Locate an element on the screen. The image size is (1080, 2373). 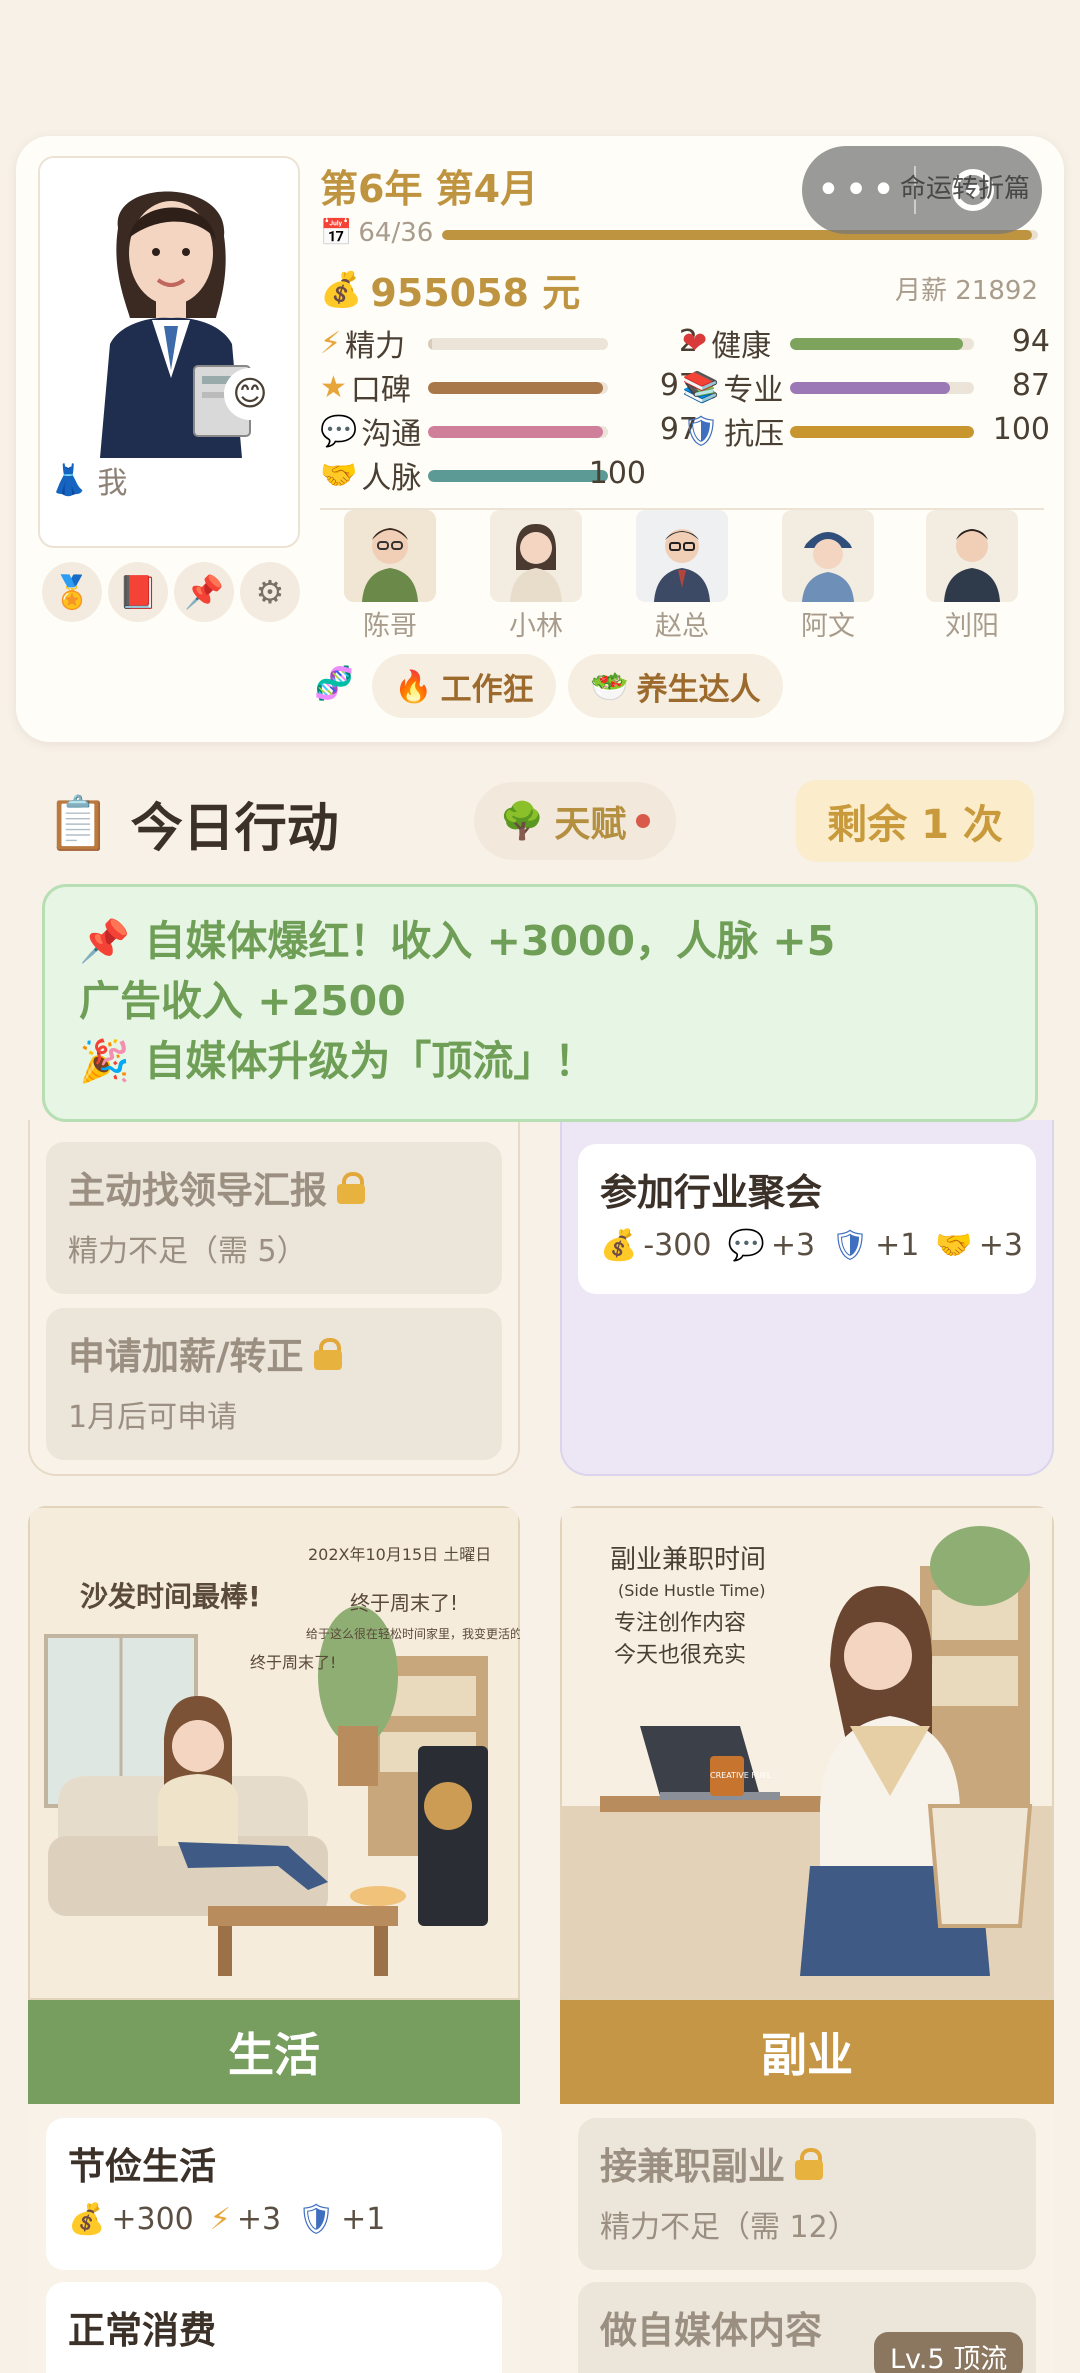
stat-value-expertise: 87 is located at coordinates (1030, 385).